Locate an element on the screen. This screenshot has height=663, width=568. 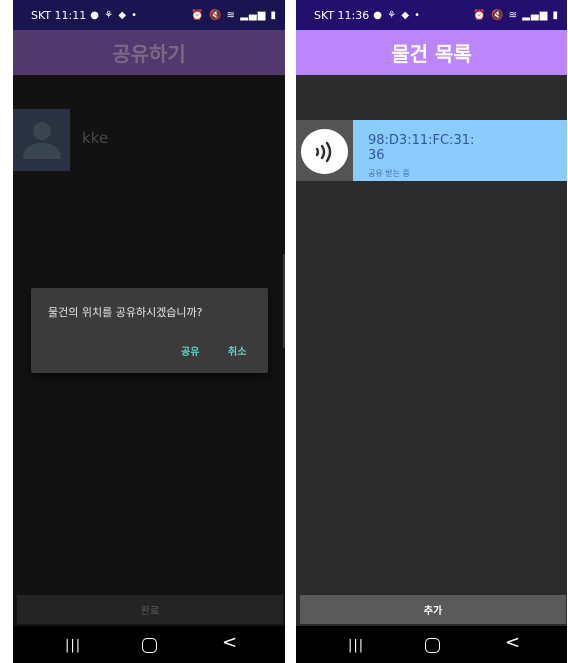
item-status: 공유 받는 중 is located at coordinates (389, 173).